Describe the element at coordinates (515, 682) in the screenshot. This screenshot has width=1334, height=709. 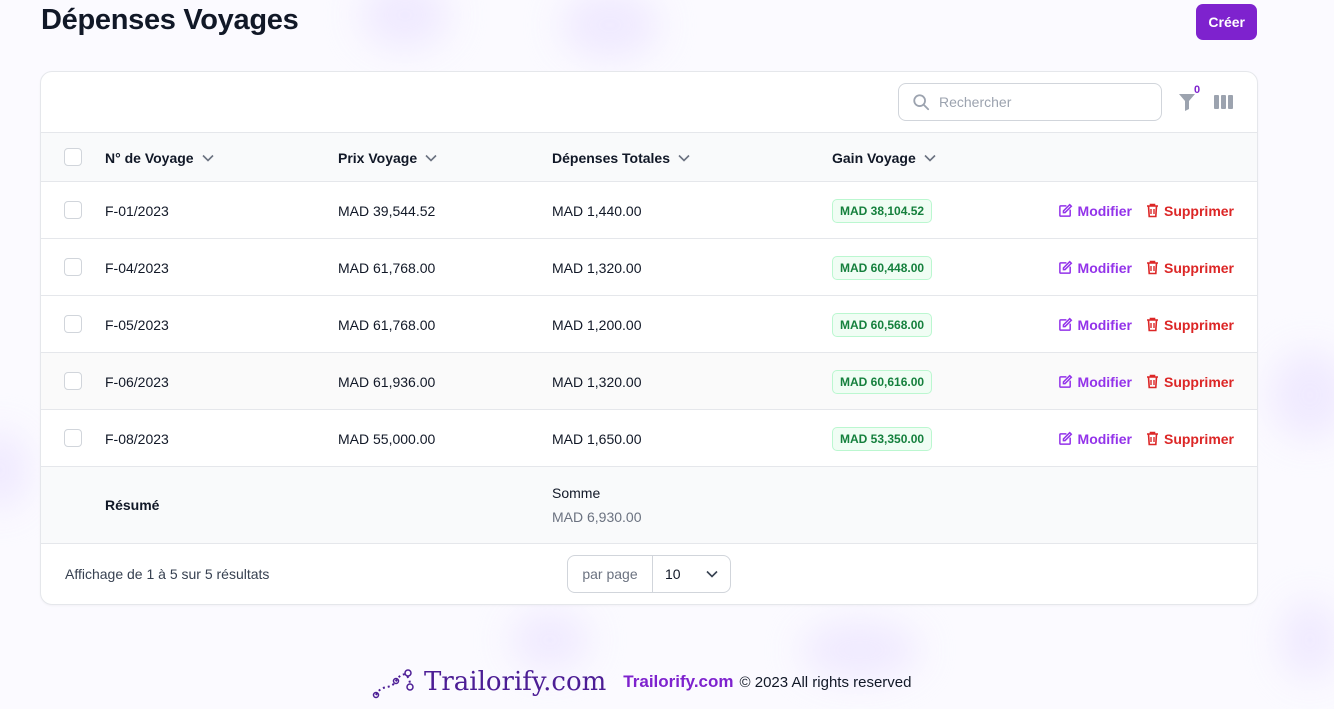
I see `logo-text: Trailorify.com` at that location.